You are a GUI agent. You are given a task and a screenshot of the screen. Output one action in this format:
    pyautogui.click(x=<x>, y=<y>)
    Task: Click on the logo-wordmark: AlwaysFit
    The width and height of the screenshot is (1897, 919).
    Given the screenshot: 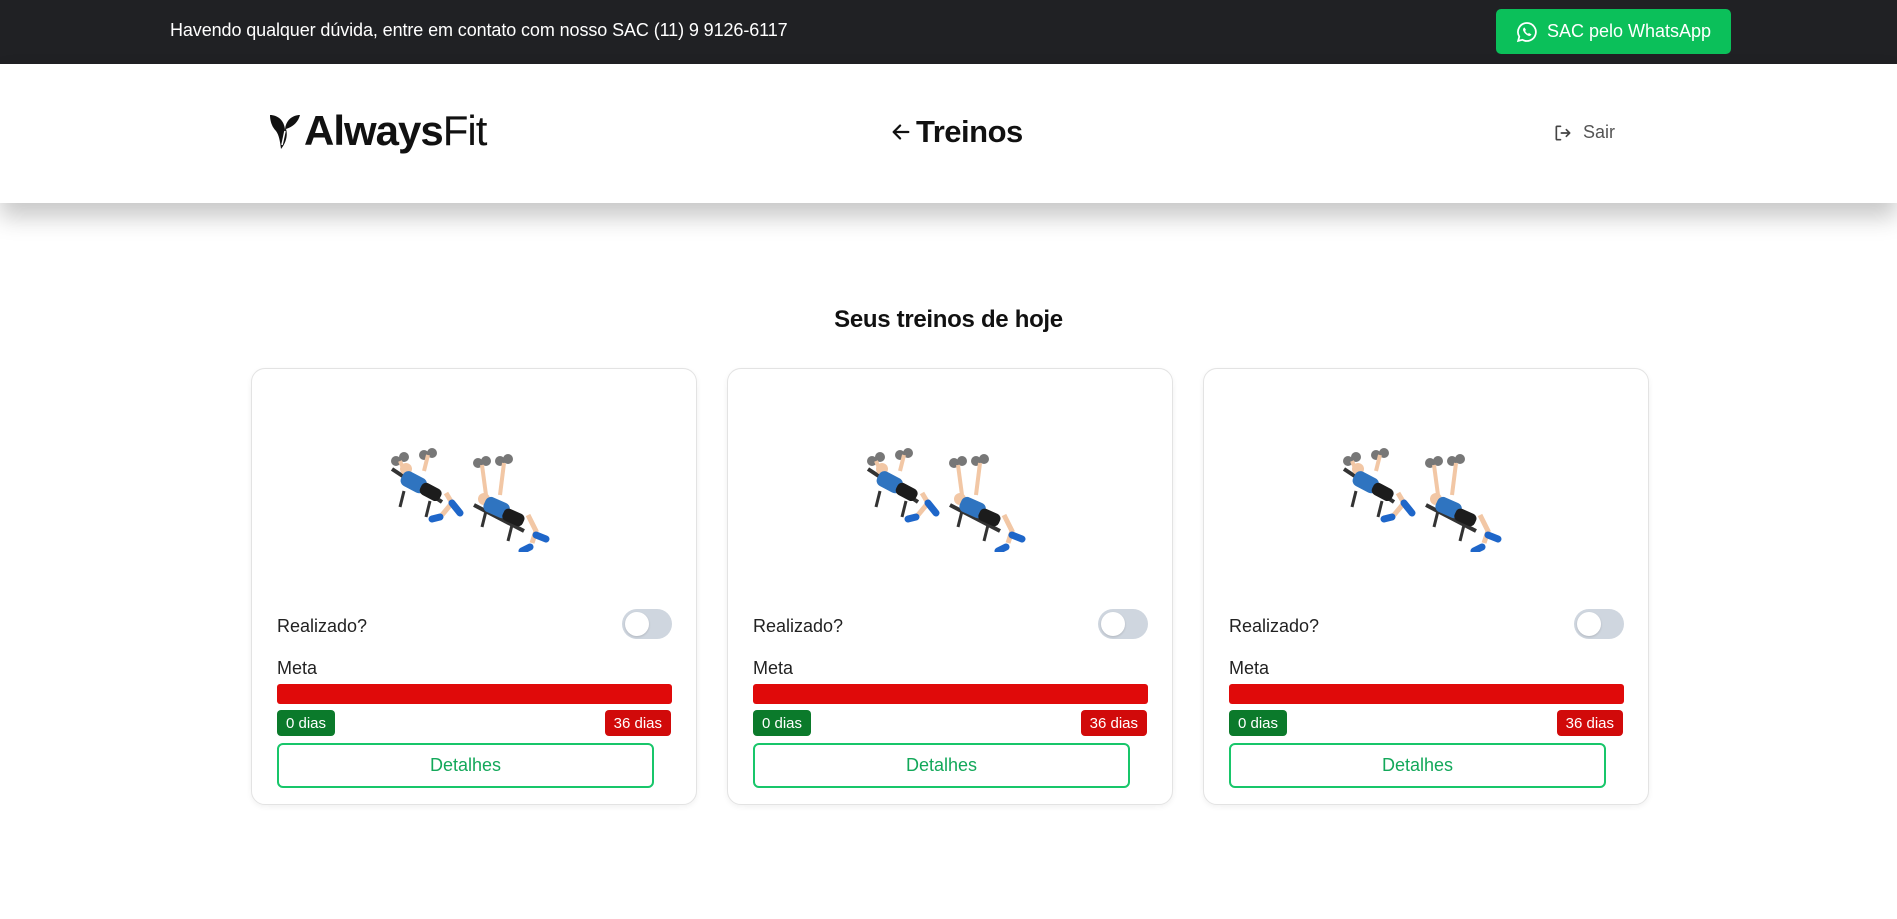 What is the action you would take?
    pyautogui.click(x=396, y=130)
    